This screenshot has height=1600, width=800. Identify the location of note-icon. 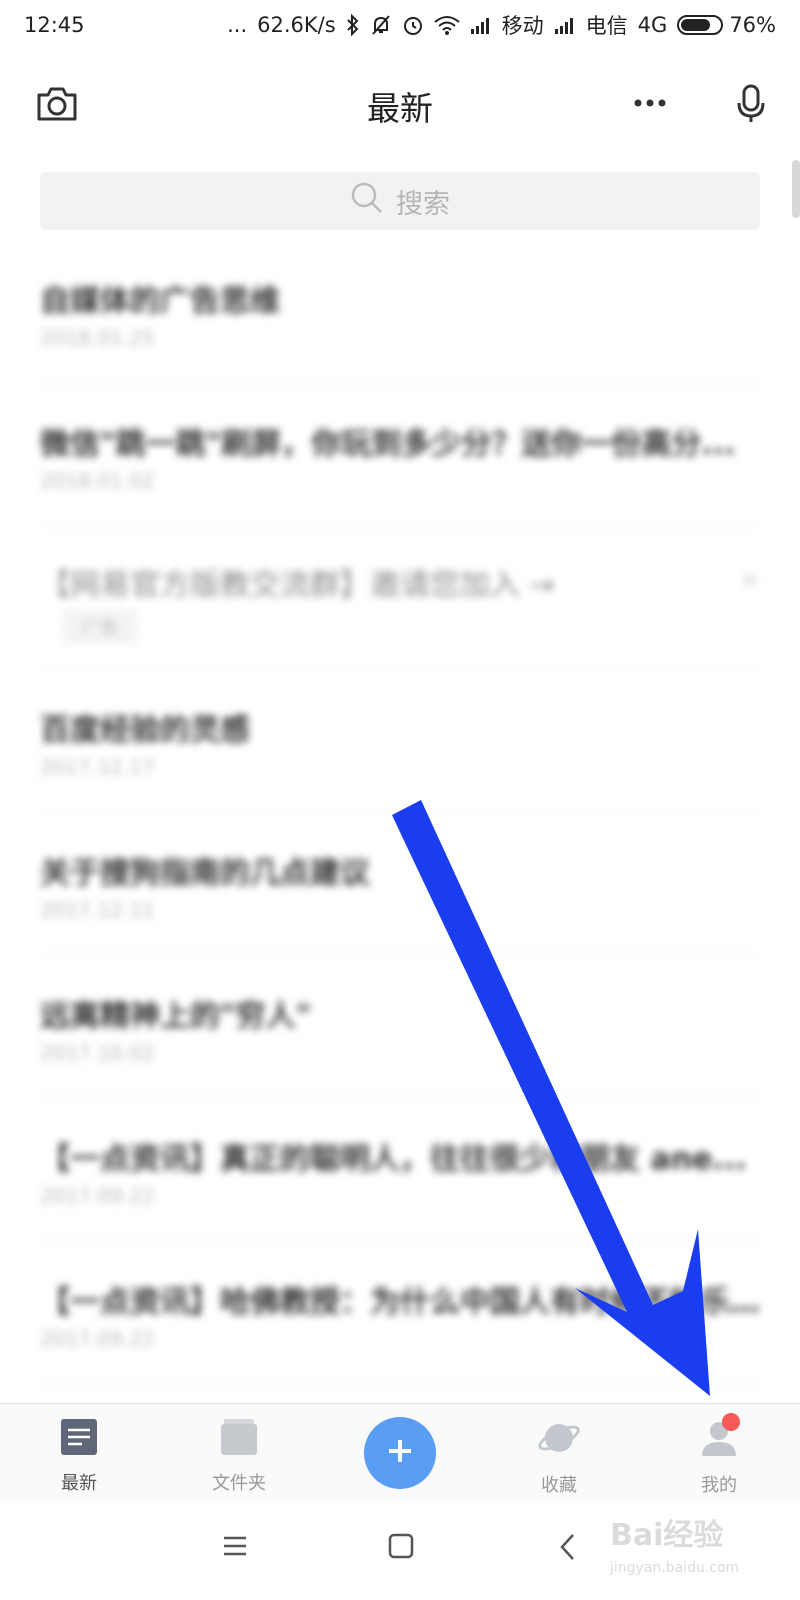
(79, 1439).